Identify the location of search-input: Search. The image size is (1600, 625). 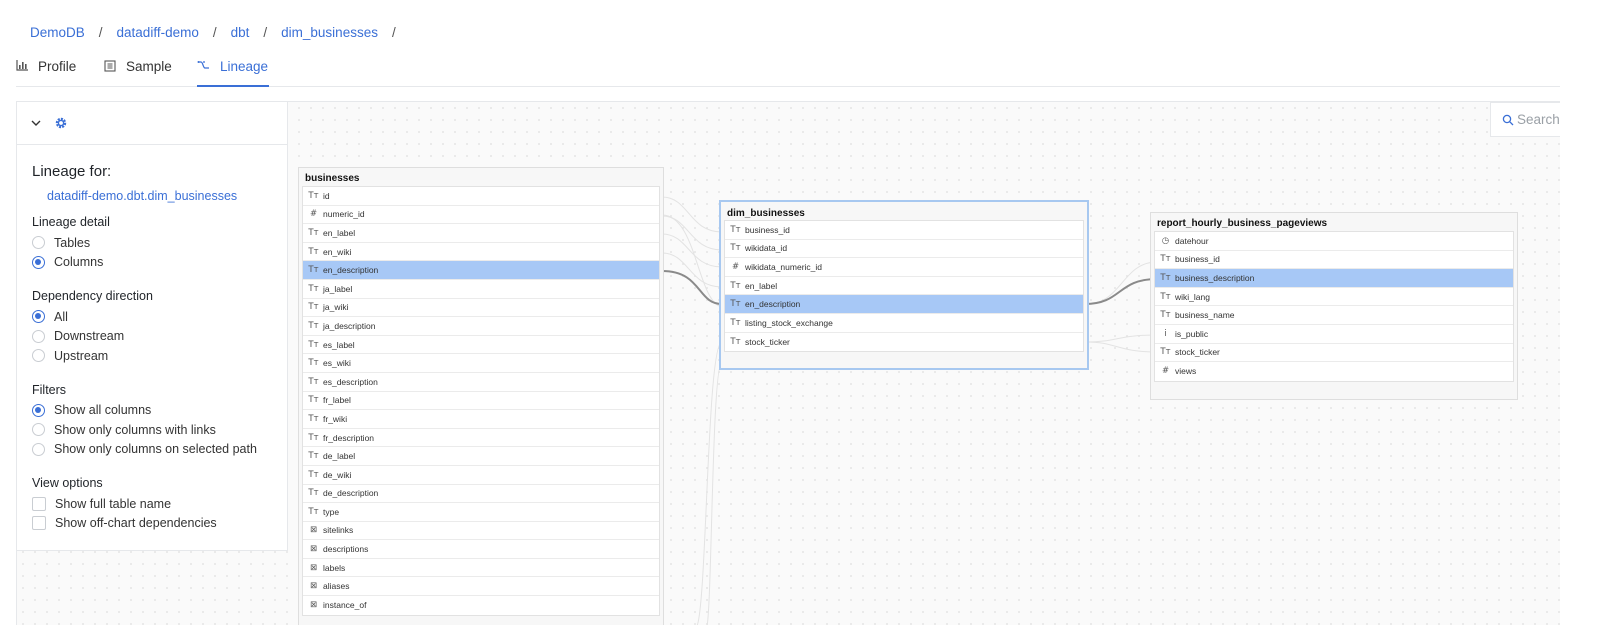
(1525, 119).